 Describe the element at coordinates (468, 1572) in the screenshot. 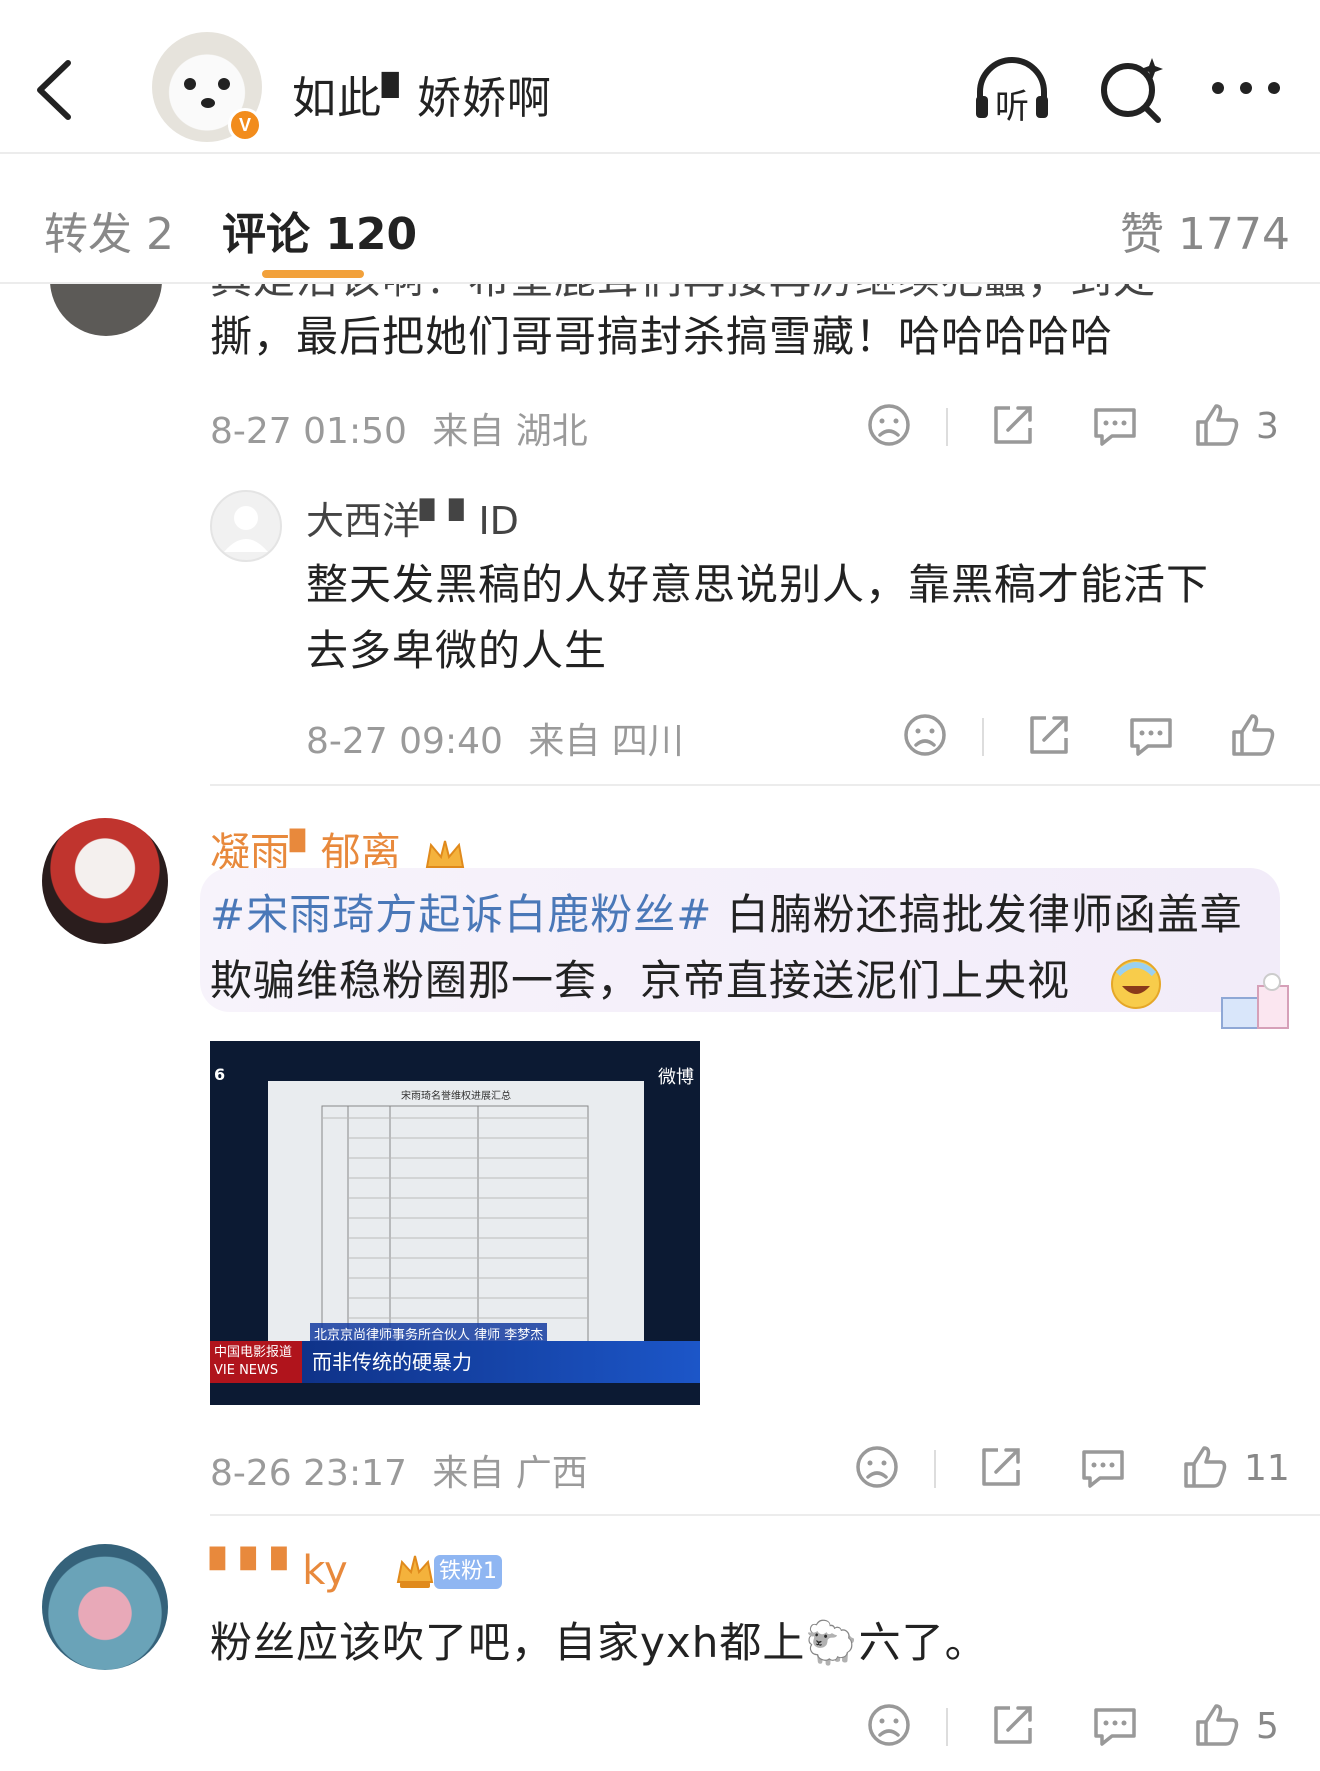

I see `fan-level-badge: 铁粉1` at that location.